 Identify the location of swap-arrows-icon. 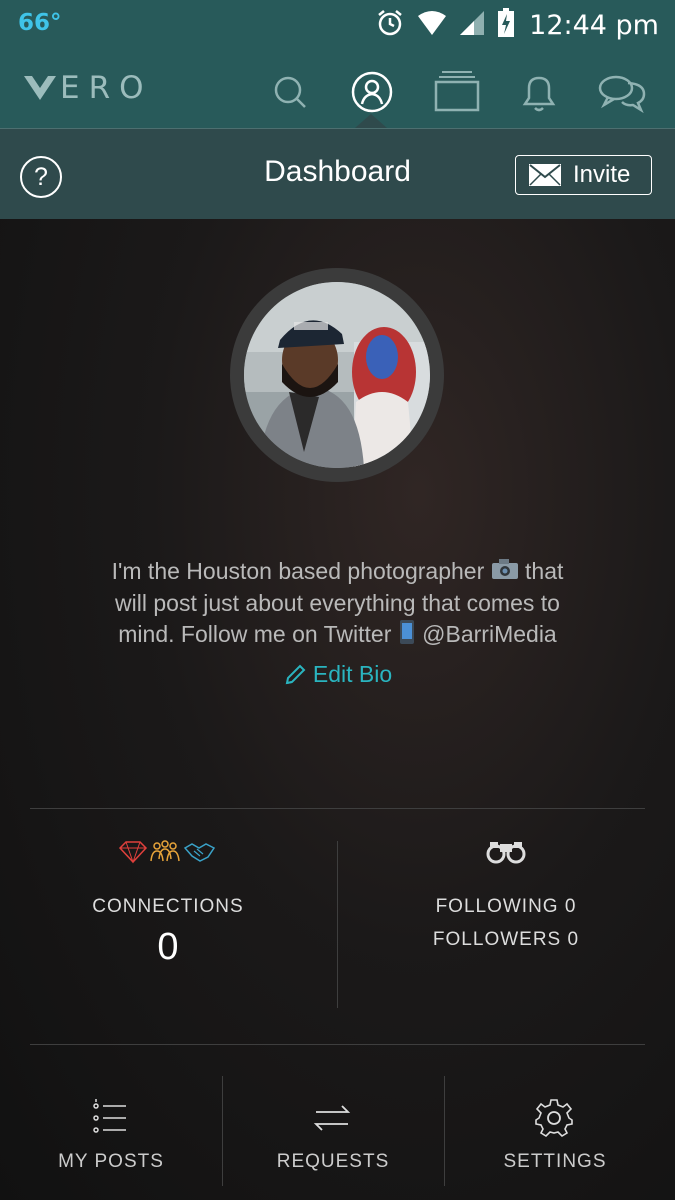
(332, 1118).